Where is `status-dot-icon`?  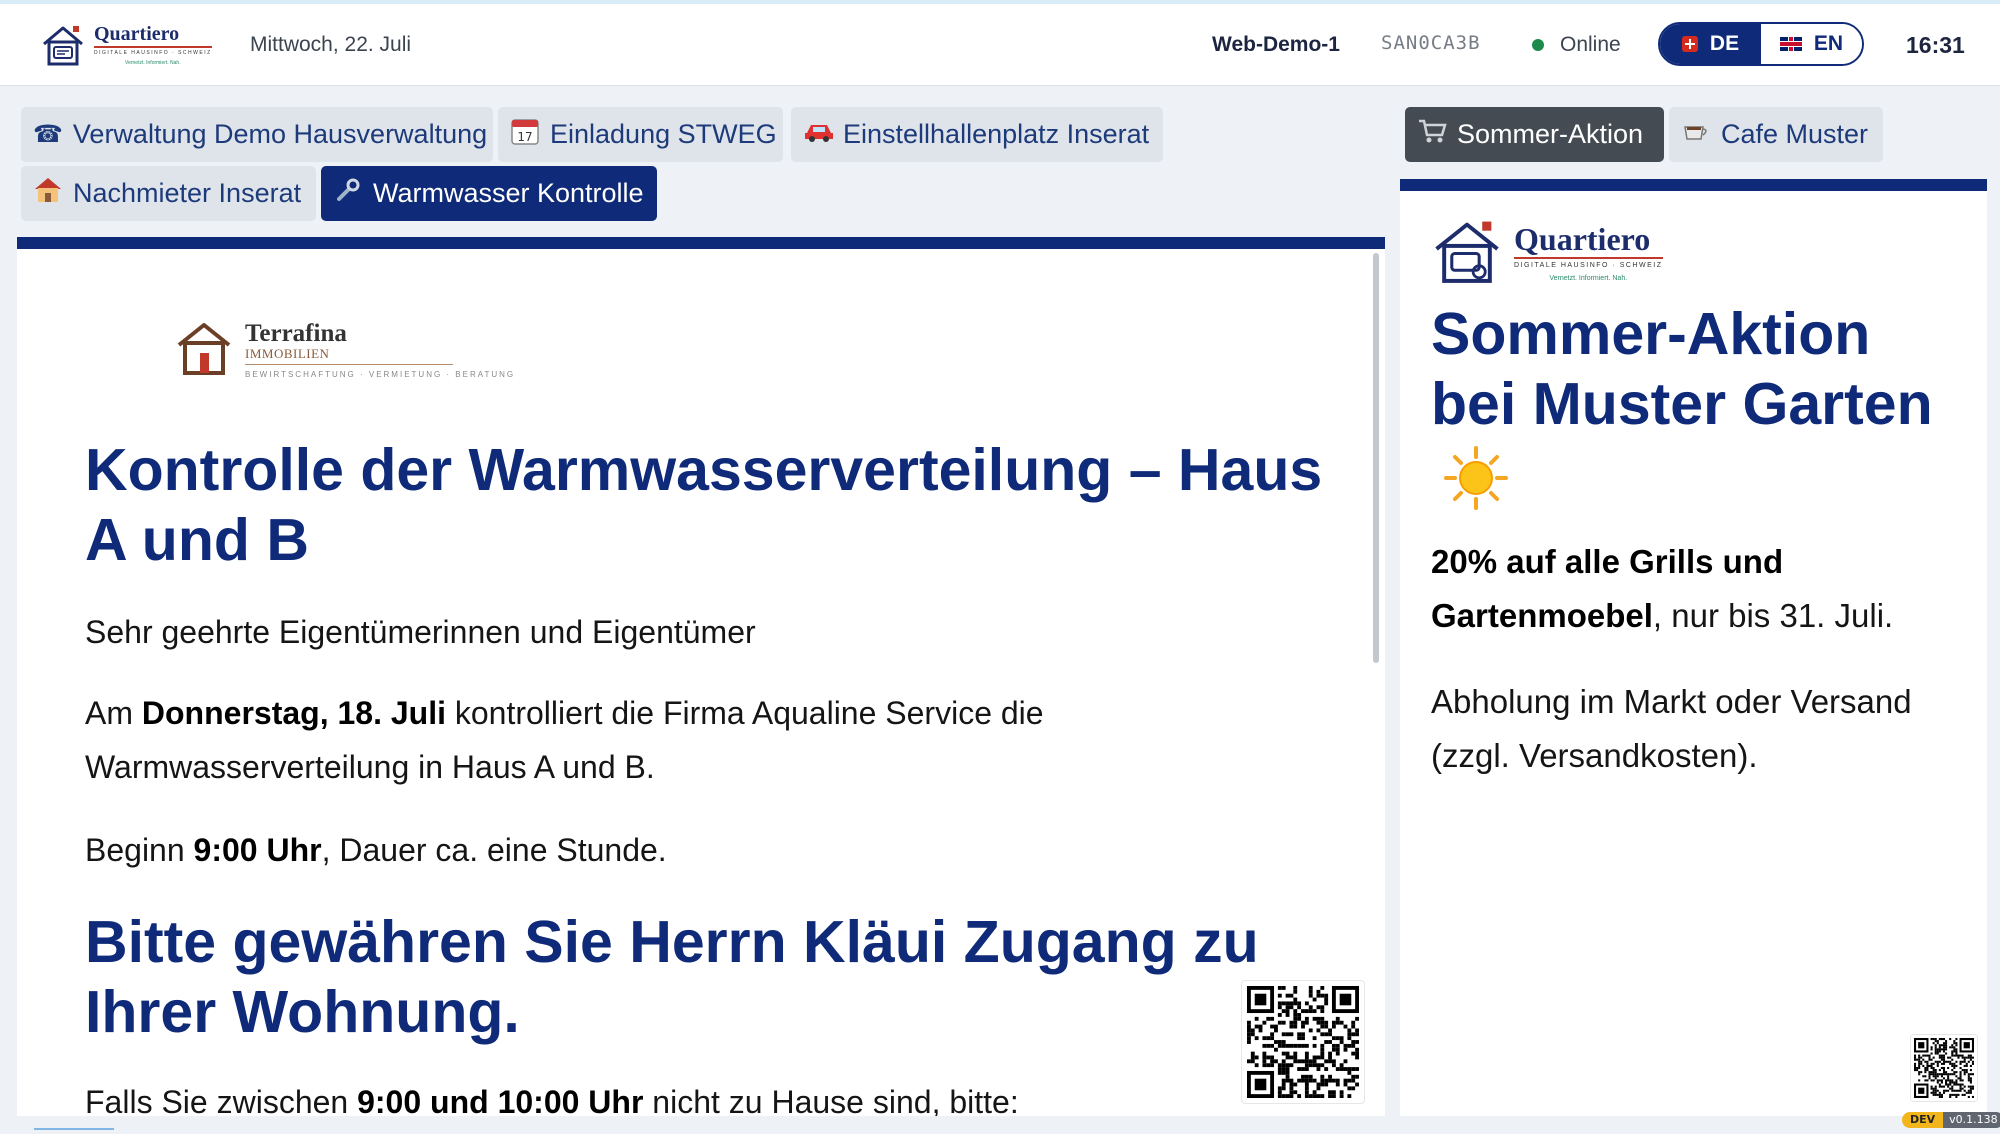 status-dot-icon is located at coordinates (1538, 45).